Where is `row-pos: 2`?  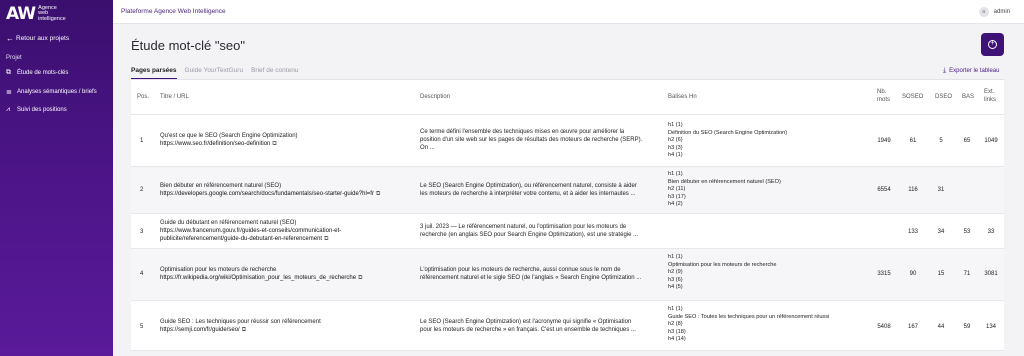 row-pos: 2 is located at coordinates (142, 190).